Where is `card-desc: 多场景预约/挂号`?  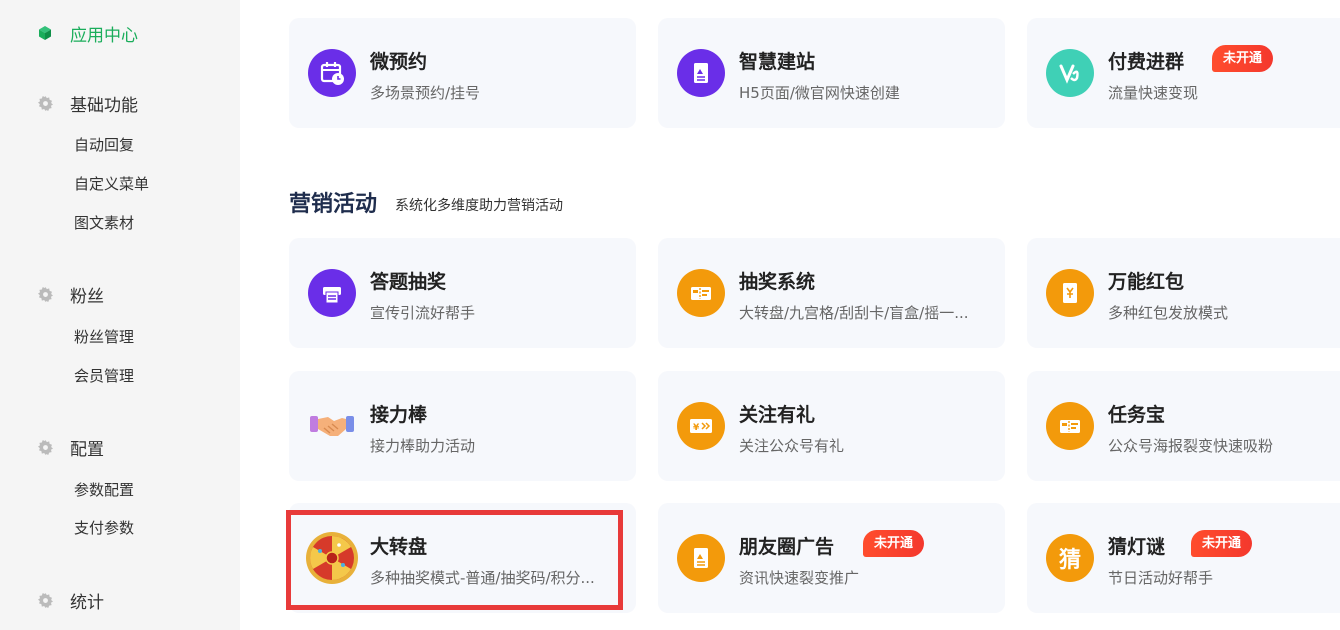 card-desc: 多场景预约/挂号 is located at coordinates (425, 93).